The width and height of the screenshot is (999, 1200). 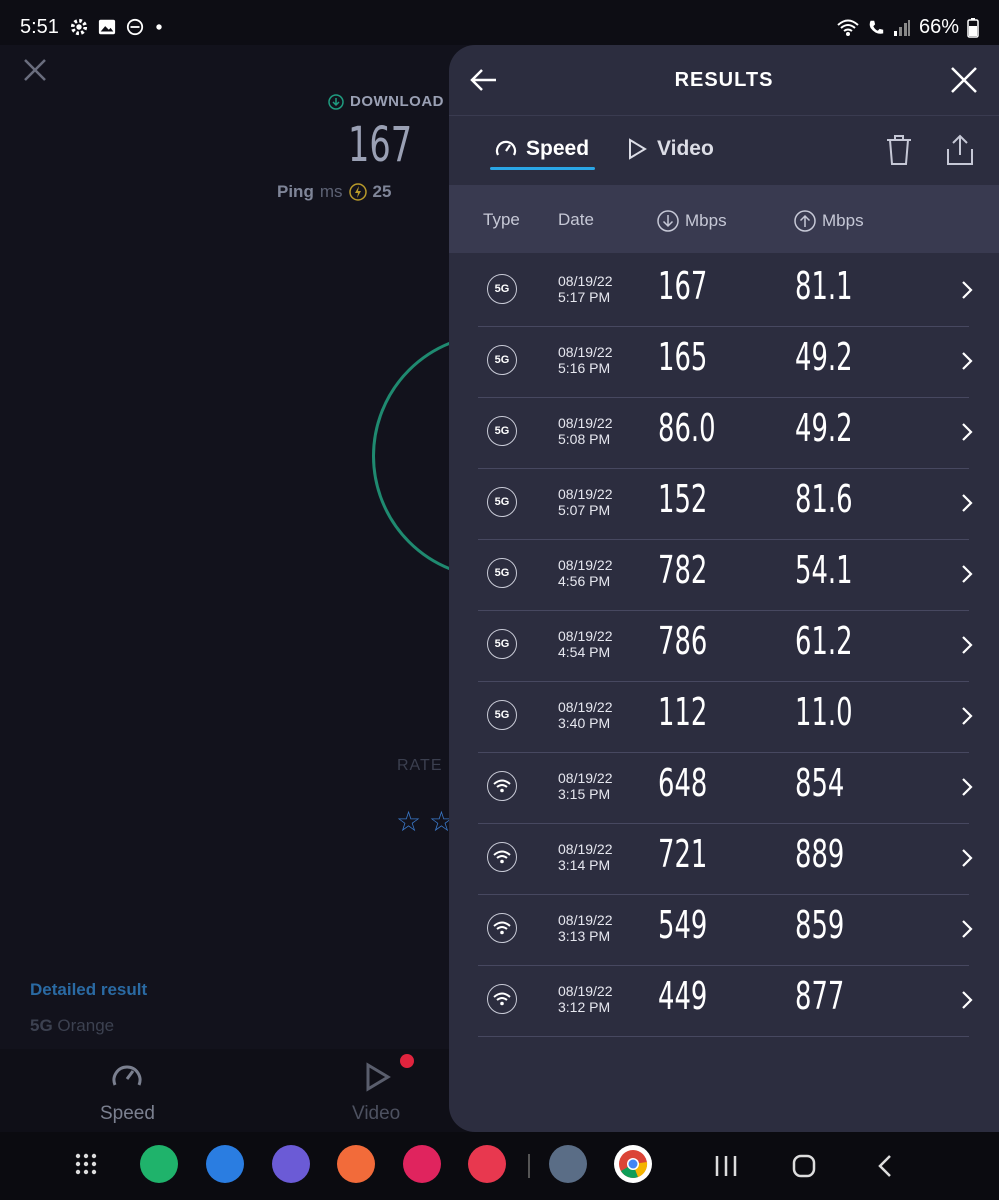 What do you see at coordinates (725, 788) in the screenshot?
I see `result-row: 08/19/22 3:15 PM 648 854` at bounding box center [725, 788].